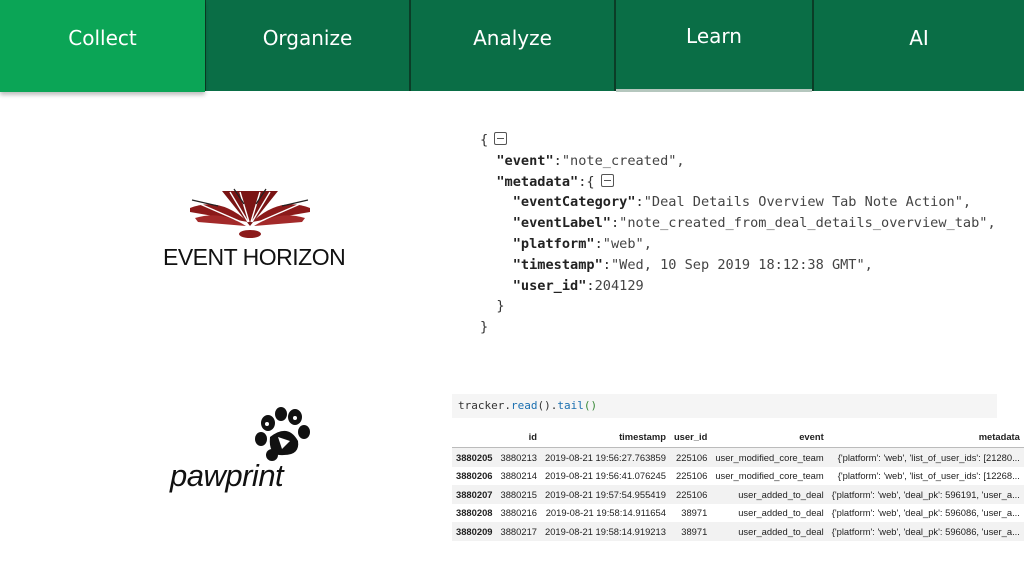 This screenshot has height=576, width=1024. Describe the element at coordinates (570, 405) in the screenshot. I see `code-fn-tail: tail` at that location.